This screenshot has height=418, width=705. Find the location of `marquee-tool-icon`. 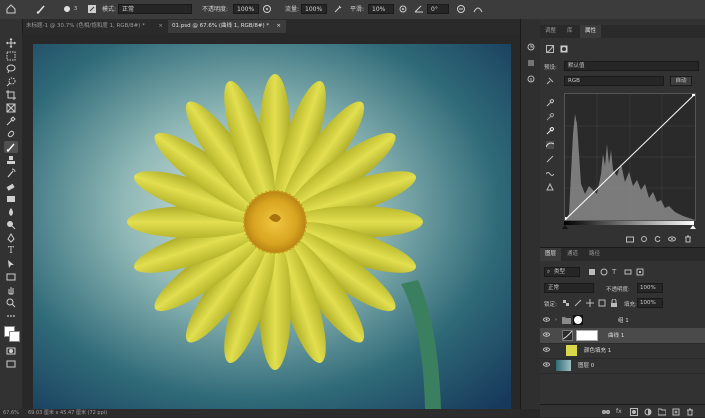

marquee-tool-icon is located at coordinates (11, 56).